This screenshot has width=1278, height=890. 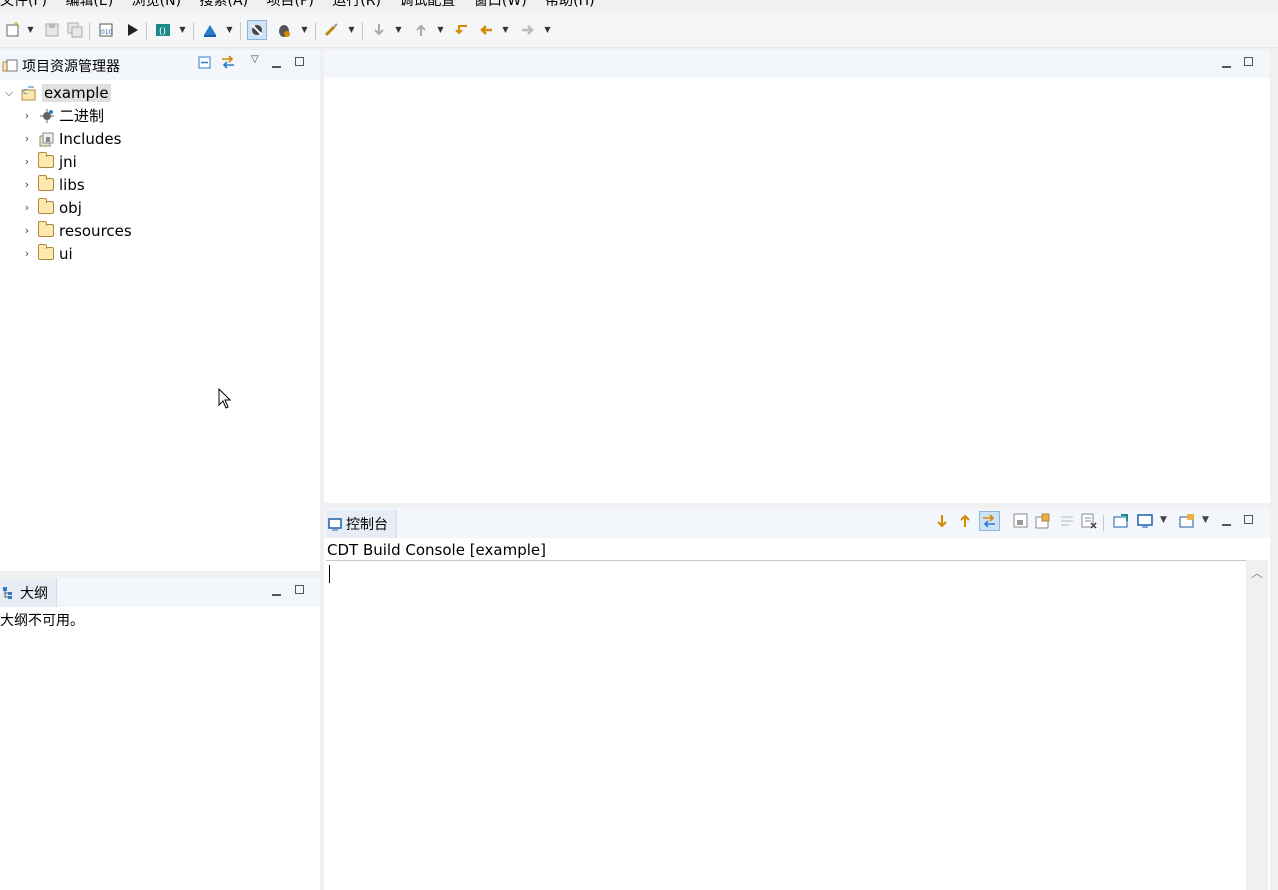 What do you see at coordinates (351, 30) in the screenshot?
I see `brush-dropdown-icon: ▼` at bounding box center [351, 30].